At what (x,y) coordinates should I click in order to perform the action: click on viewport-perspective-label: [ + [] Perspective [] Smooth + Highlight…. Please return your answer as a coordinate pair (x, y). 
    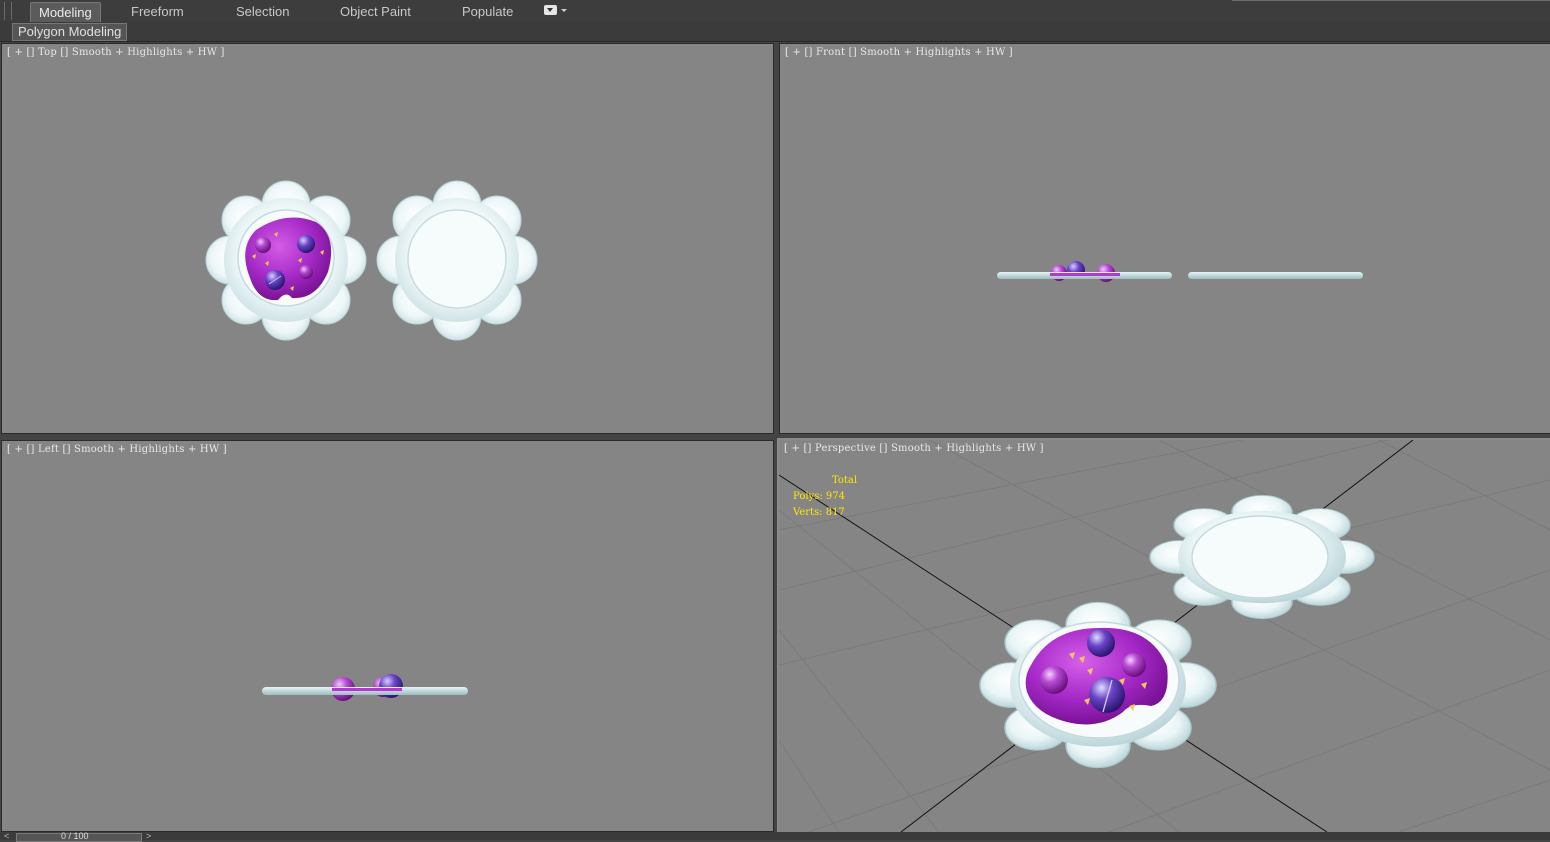
    Looking at the image, I should click on (914, 448).